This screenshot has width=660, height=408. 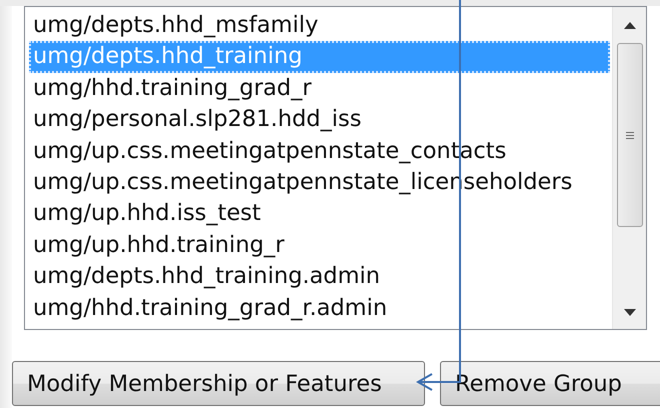 I want to click on grip-icon, so click(x=629, y=135).